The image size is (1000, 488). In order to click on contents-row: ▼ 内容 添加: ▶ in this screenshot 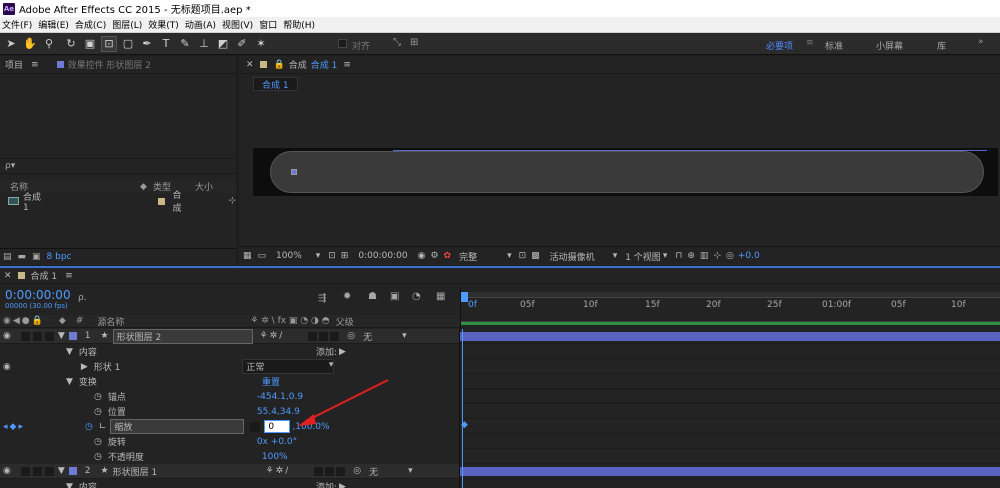, I will do `click(230, 351)`.